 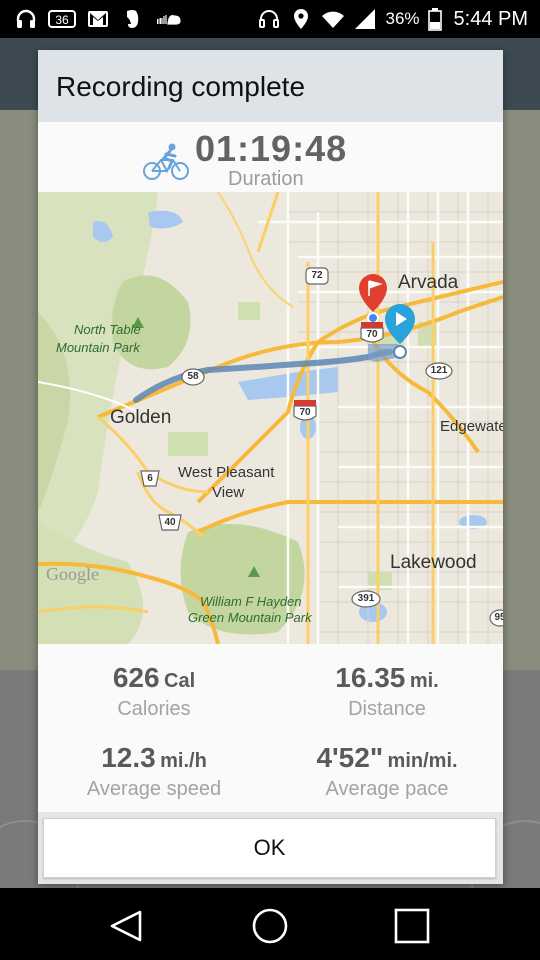 What do you see at coordinates (370, 677) in the screenshot?
I see `distance-value: 16.35` at bounding box center [370, 677].